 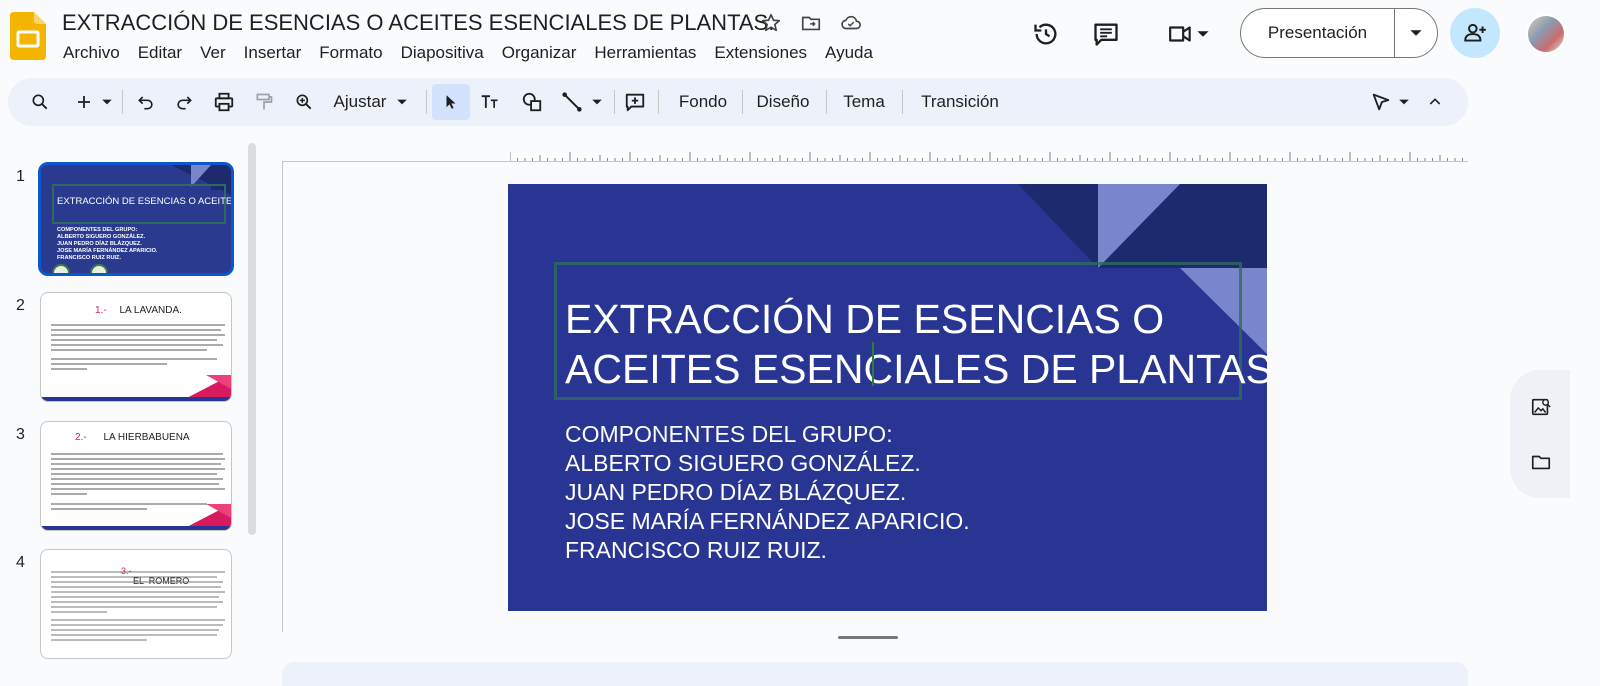 What do you see at coordinates (442, 53) in the screenshot?
I see `menu-diapositiva: Diapositiva` at bounding box center [442, 53].